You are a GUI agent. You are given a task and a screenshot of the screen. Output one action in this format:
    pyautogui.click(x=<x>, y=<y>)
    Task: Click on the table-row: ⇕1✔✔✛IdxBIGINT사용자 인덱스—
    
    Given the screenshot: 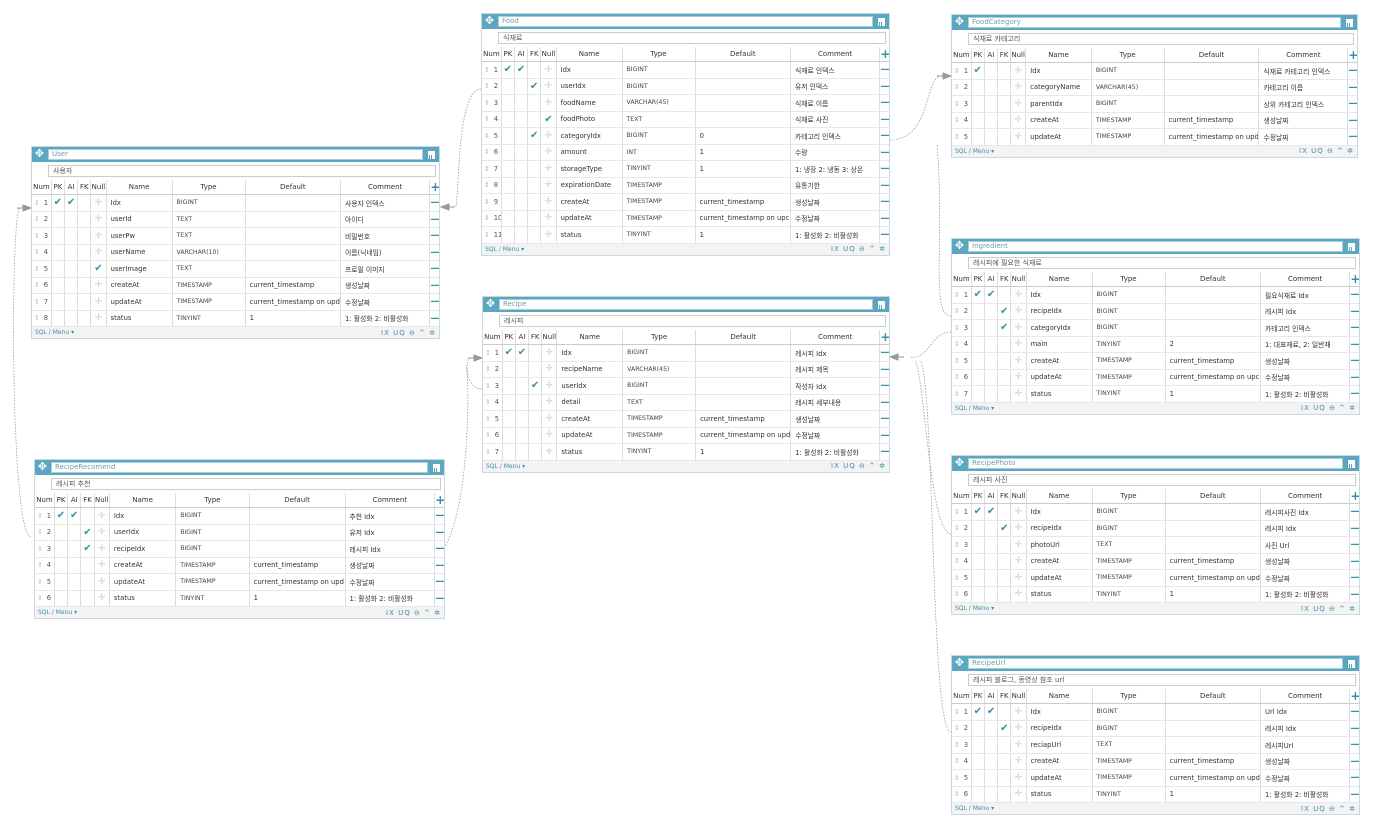 What is the action you would take?
    pyautogui.click(x=235, y=203)
    